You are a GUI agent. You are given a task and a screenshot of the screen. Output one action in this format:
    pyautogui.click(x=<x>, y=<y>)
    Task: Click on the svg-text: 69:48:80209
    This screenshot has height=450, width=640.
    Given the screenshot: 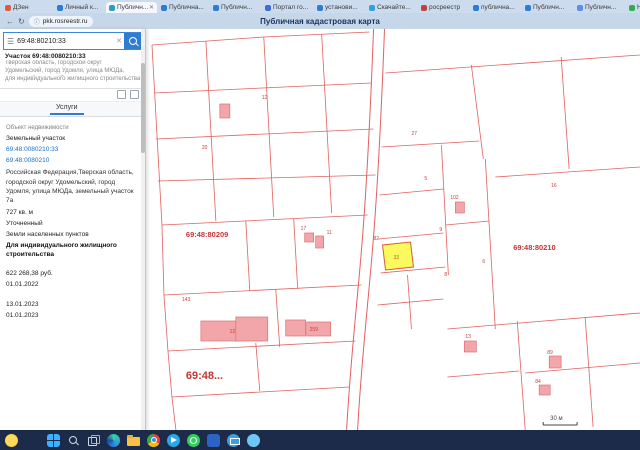 What is the action you would take?
    pyautogui.click(x=207, y=234)
    